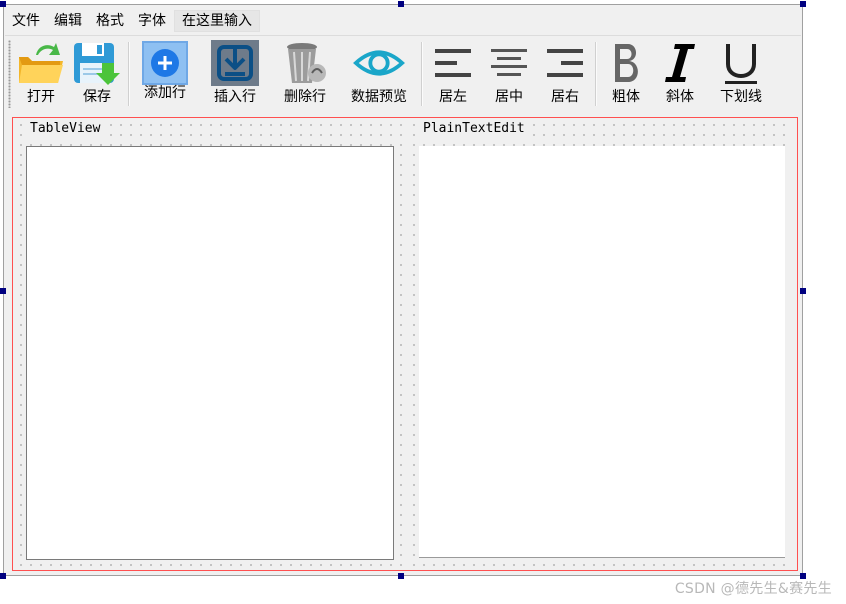 Image resolution: width=846 pixels, height=604 pixels. What do you see at coordinates (165, 63) in the screenshot?
I see `add-circle-icon` at bounding box center [165, 63].